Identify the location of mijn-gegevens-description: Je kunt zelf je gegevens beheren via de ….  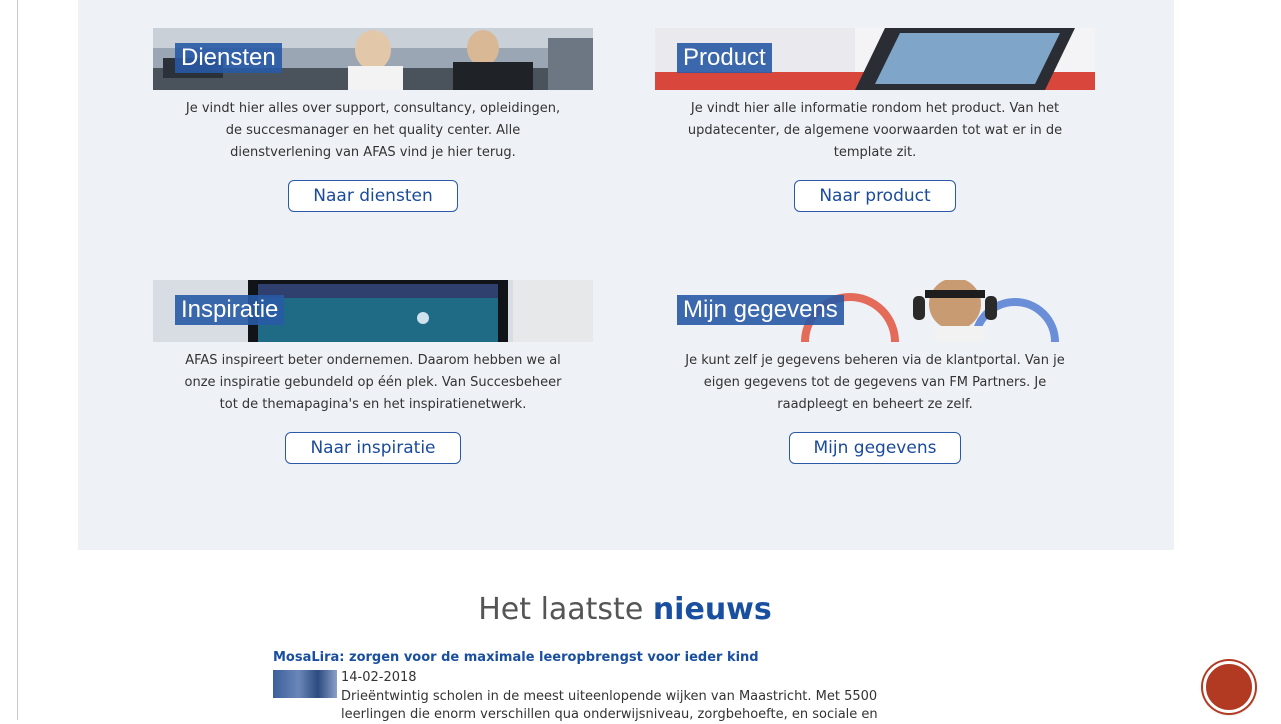
(875, 382).